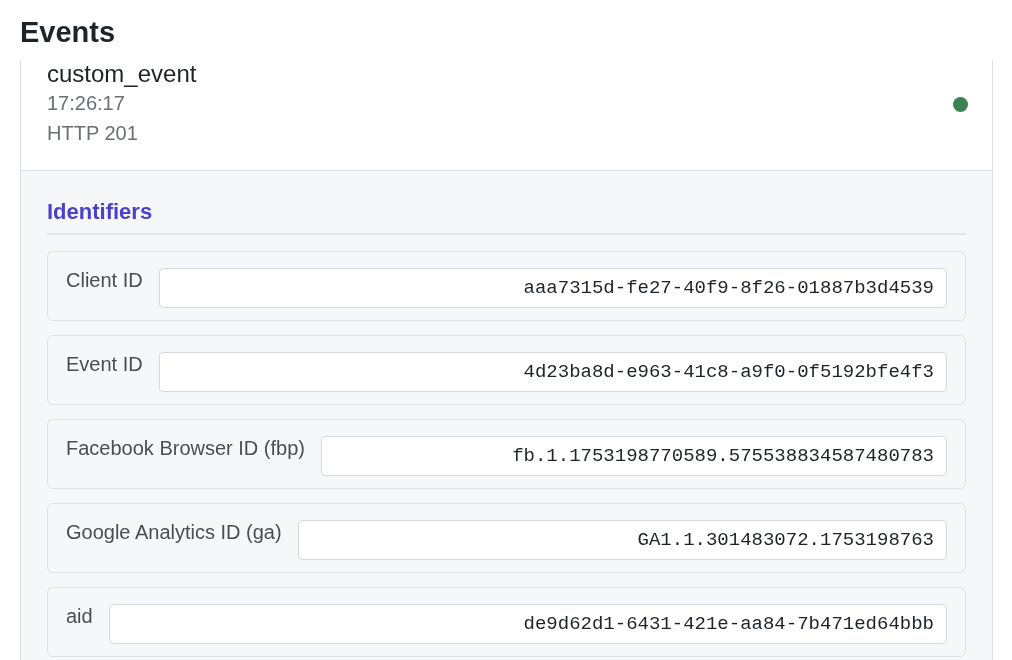 Image resolution: width=1012 pixels, height=660 pixels. I want to click on page-title: Events, so click(67, 32).